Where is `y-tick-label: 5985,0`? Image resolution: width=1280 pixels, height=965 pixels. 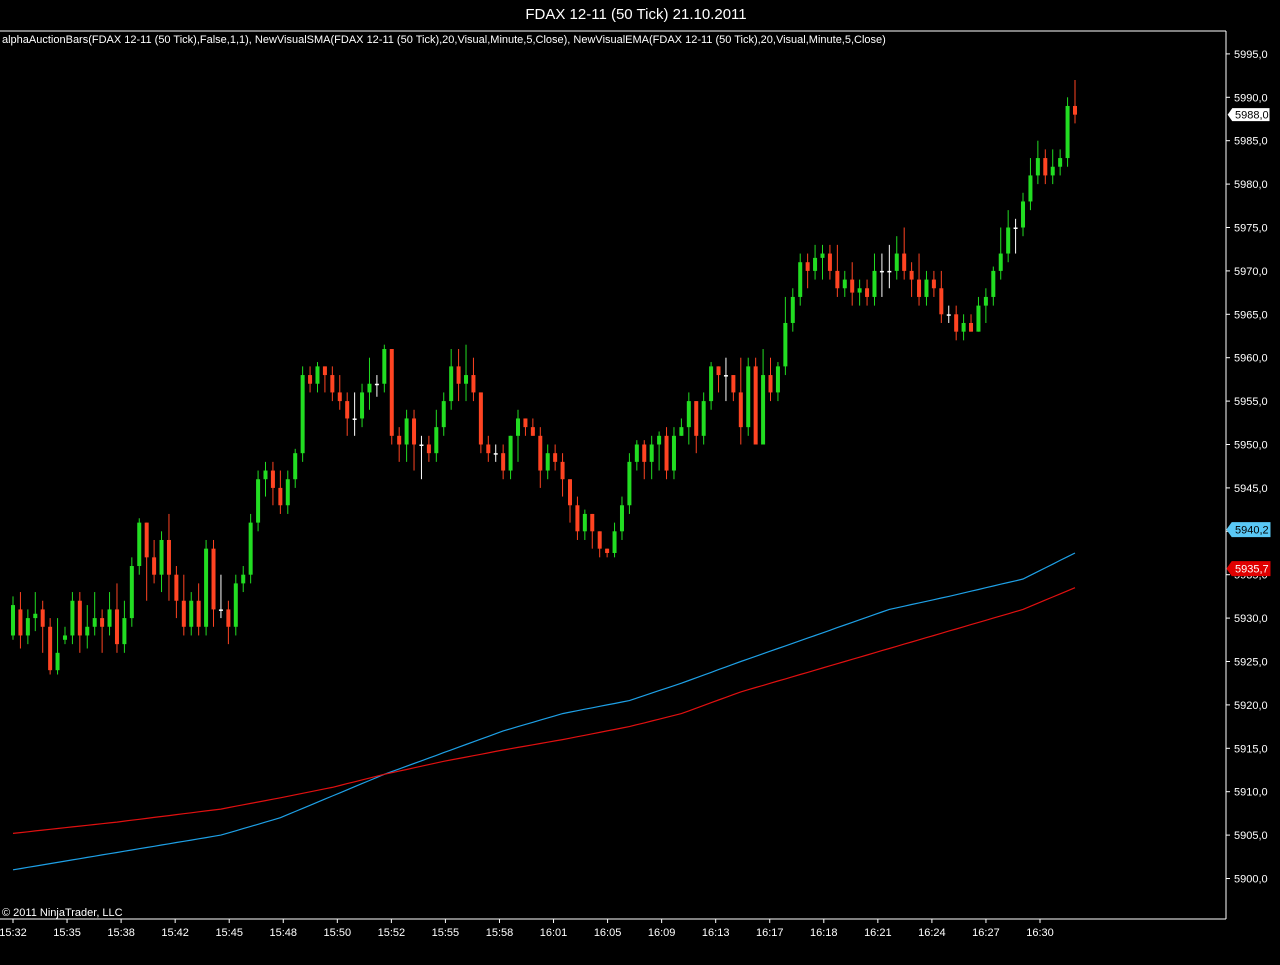
y-tick-label: 5985,0 is located at coordinates (1251, 142).